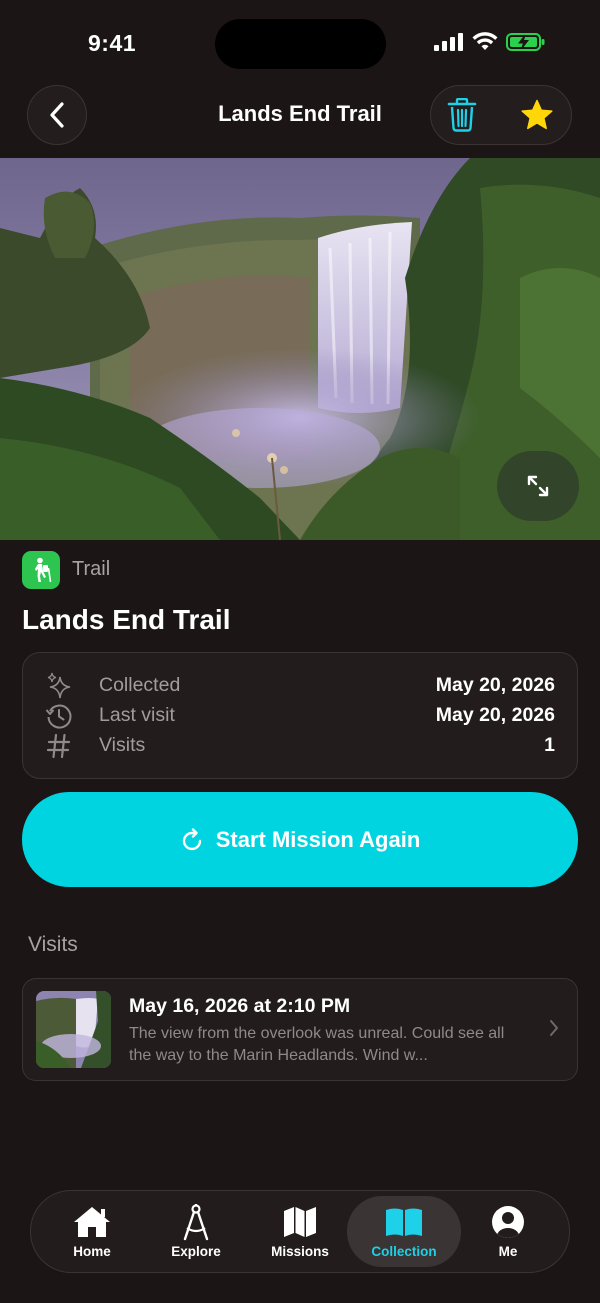 This screenshot has width=600, height=1303. I want to click on back-button, so click(57, 115).